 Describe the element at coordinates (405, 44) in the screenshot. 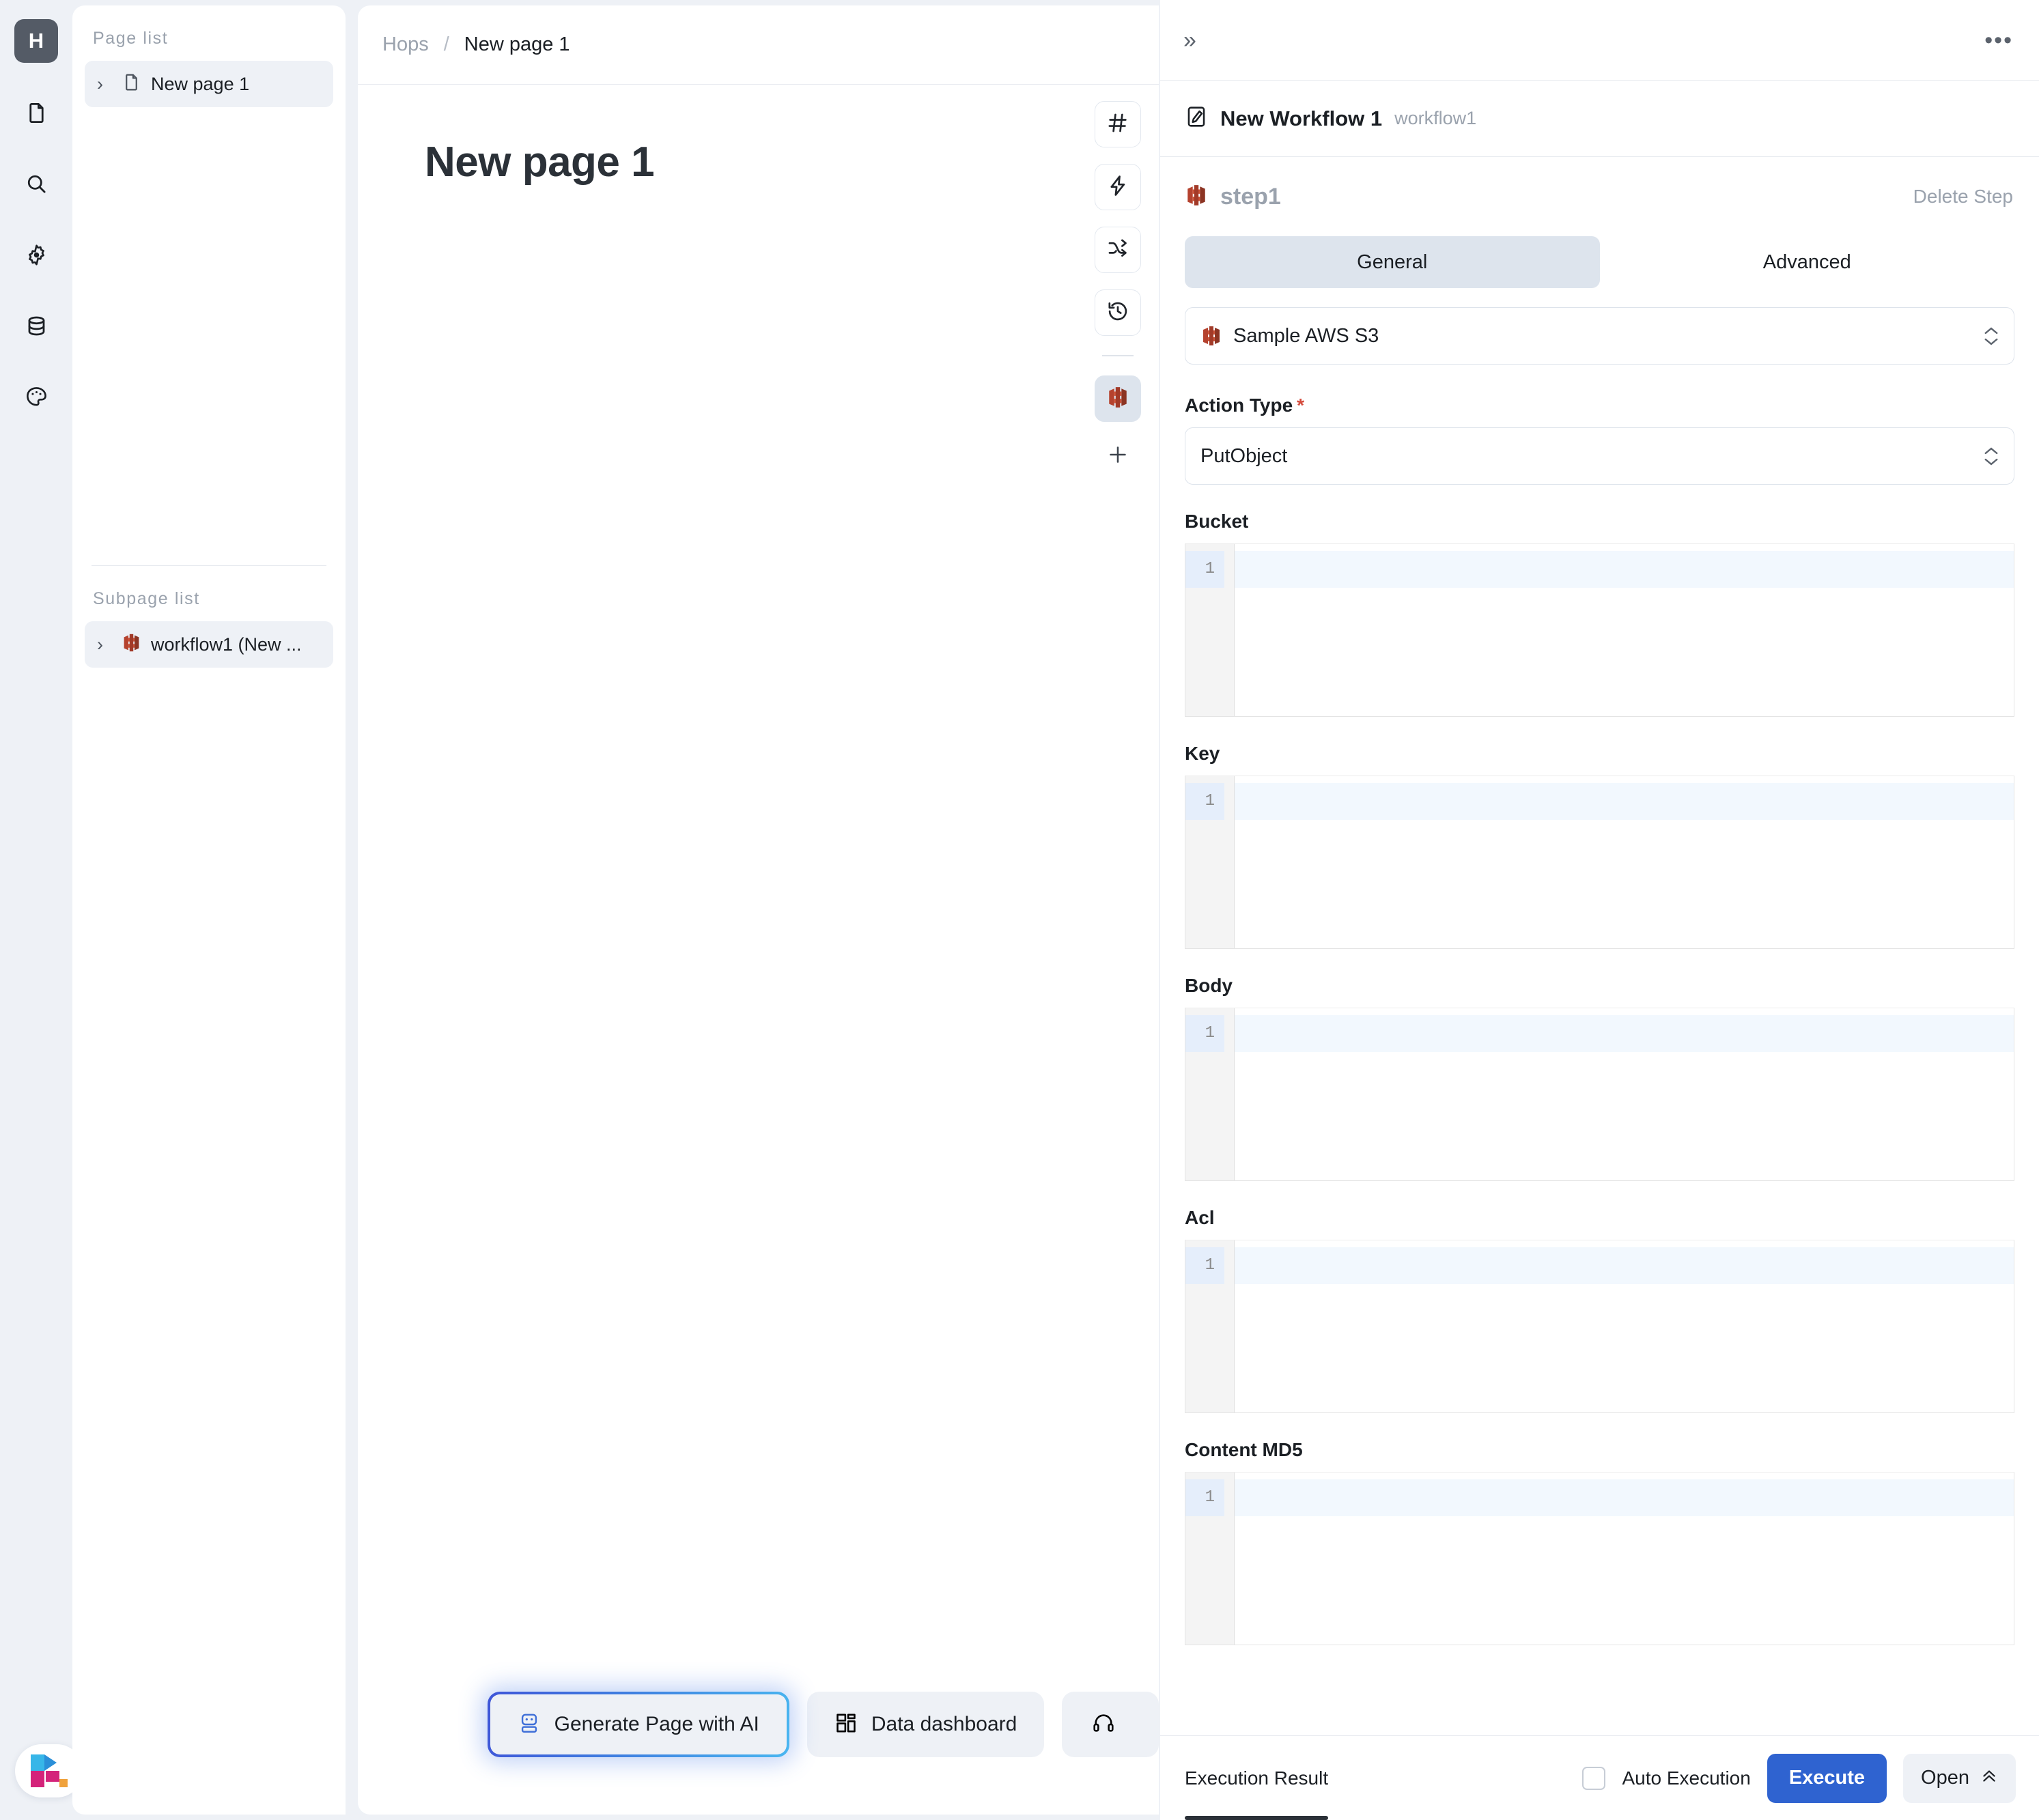

I see `breadcrumb-root: Hops` at that location.